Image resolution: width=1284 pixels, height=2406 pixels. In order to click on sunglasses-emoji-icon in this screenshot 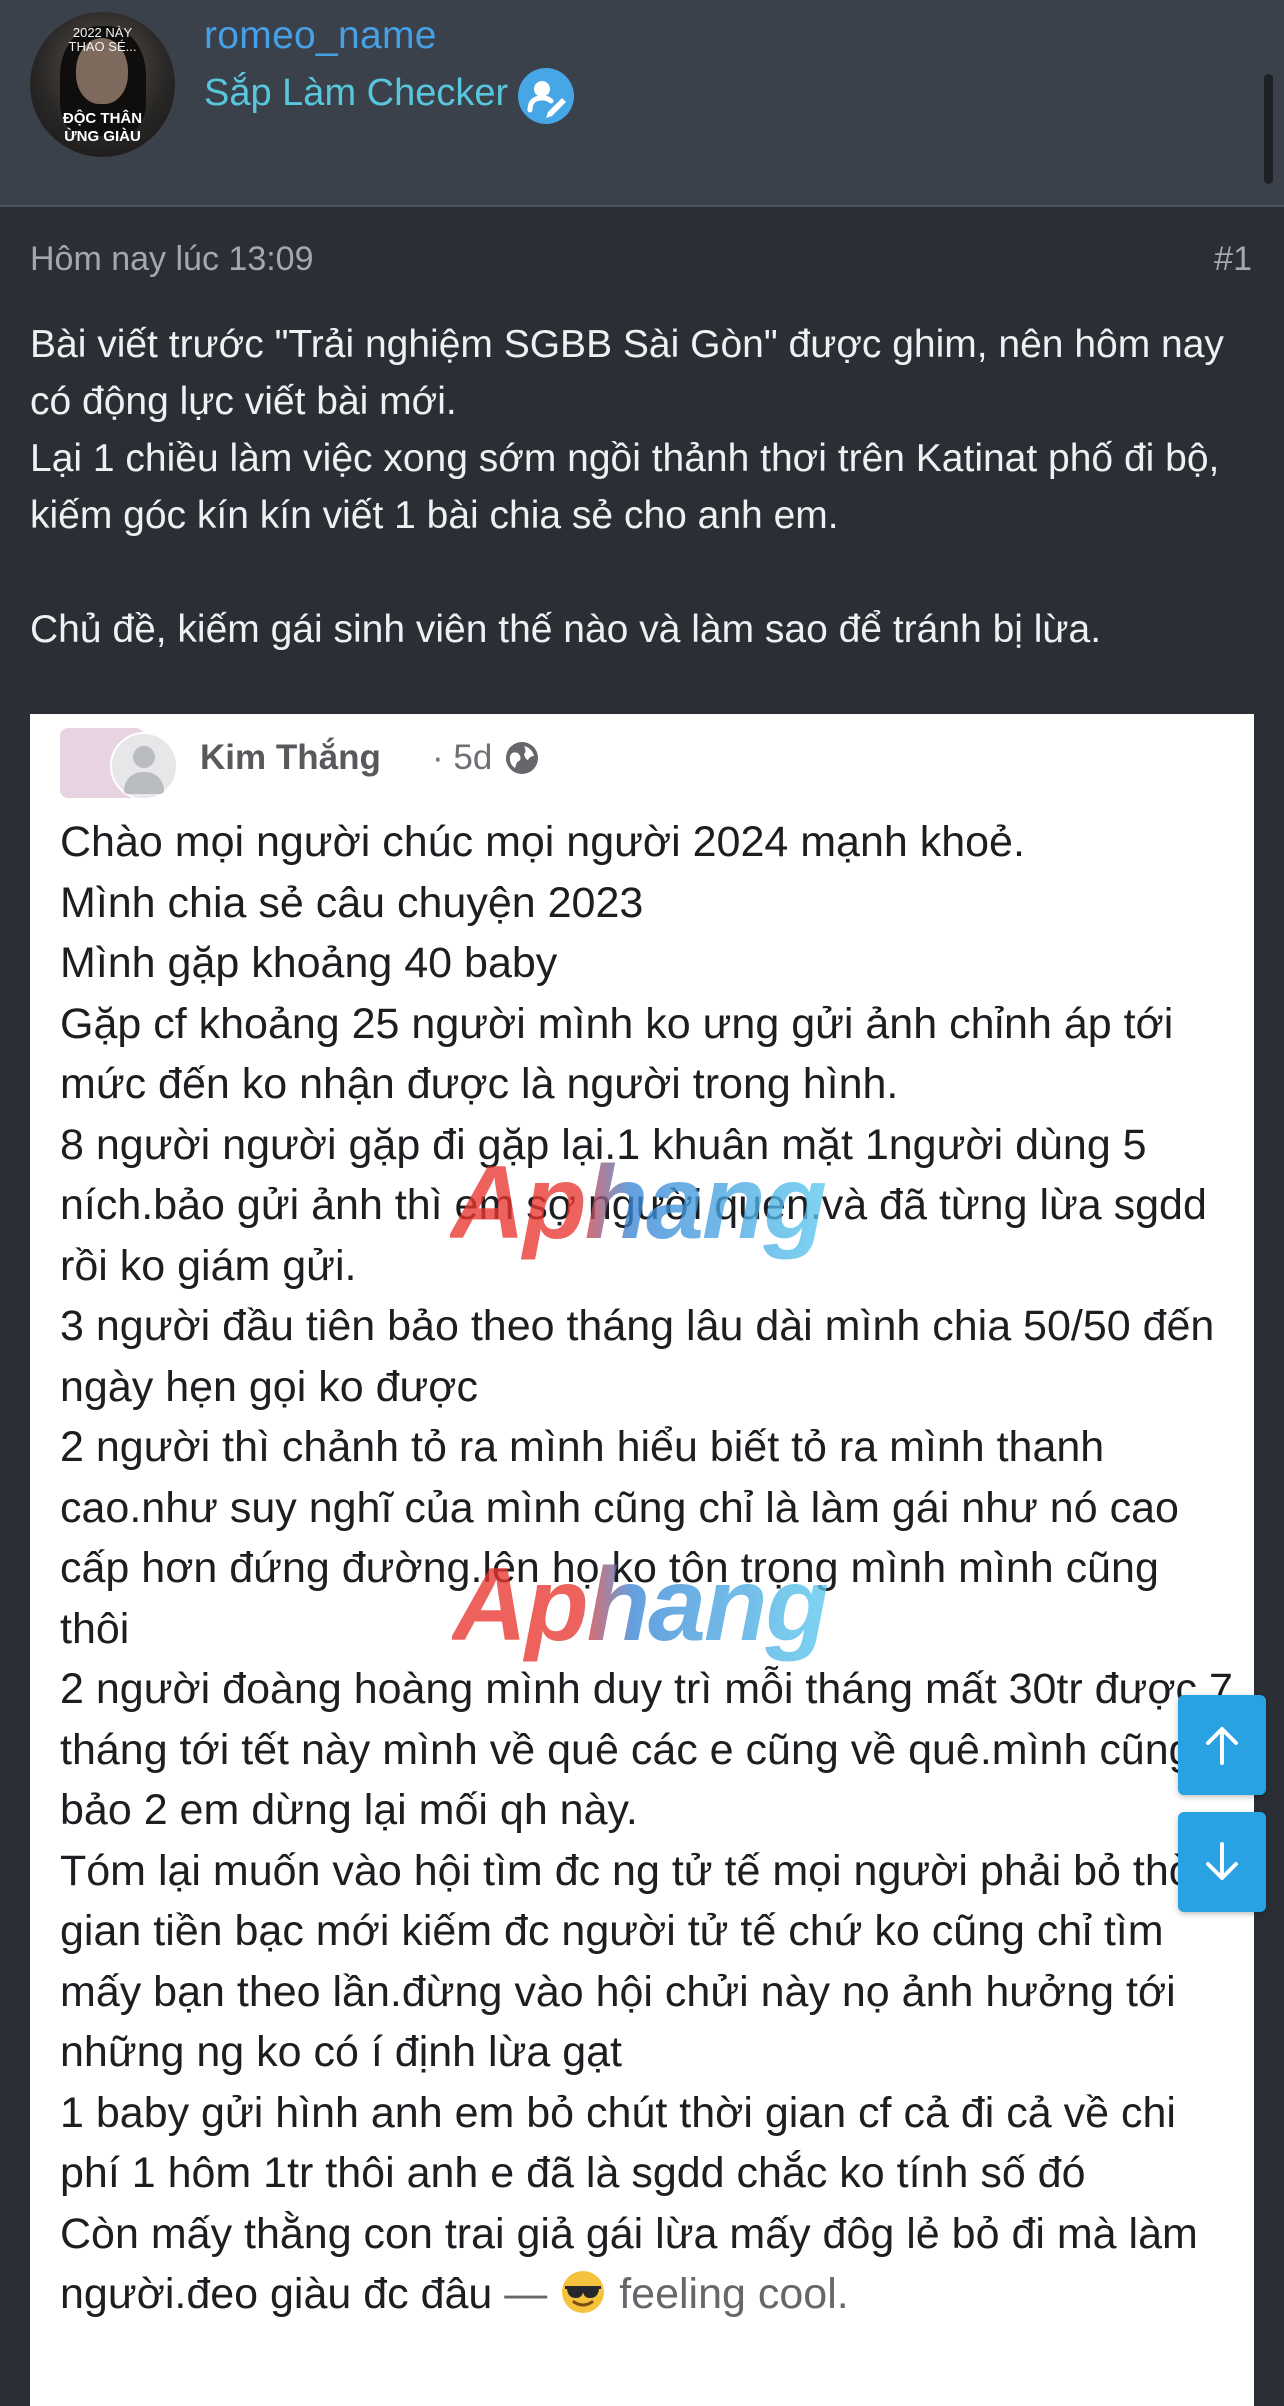, I will do `click(583, 2292)`.